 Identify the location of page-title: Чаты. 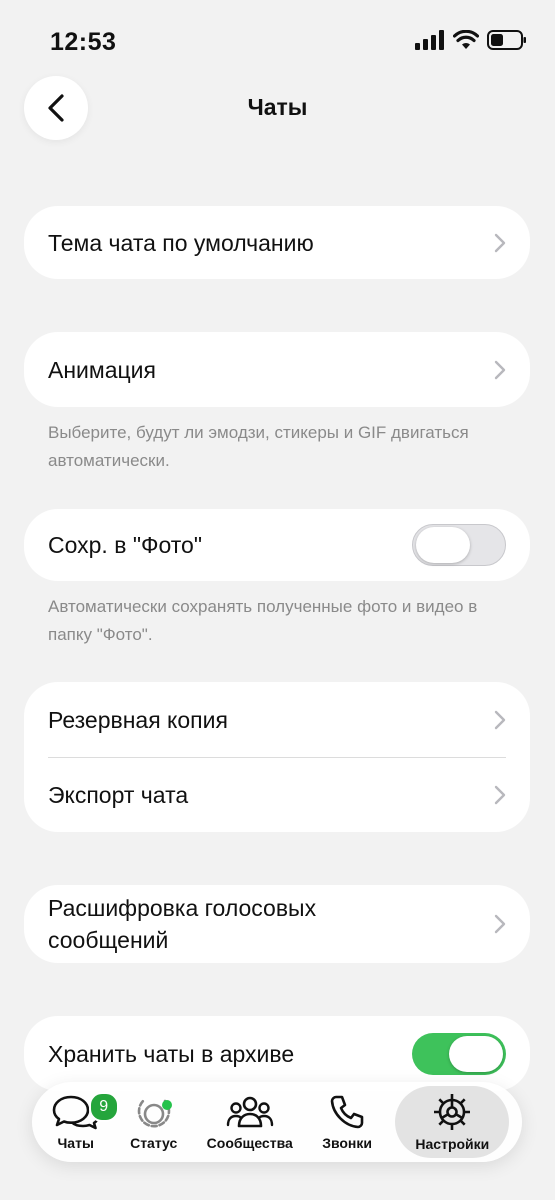
(277, 107).